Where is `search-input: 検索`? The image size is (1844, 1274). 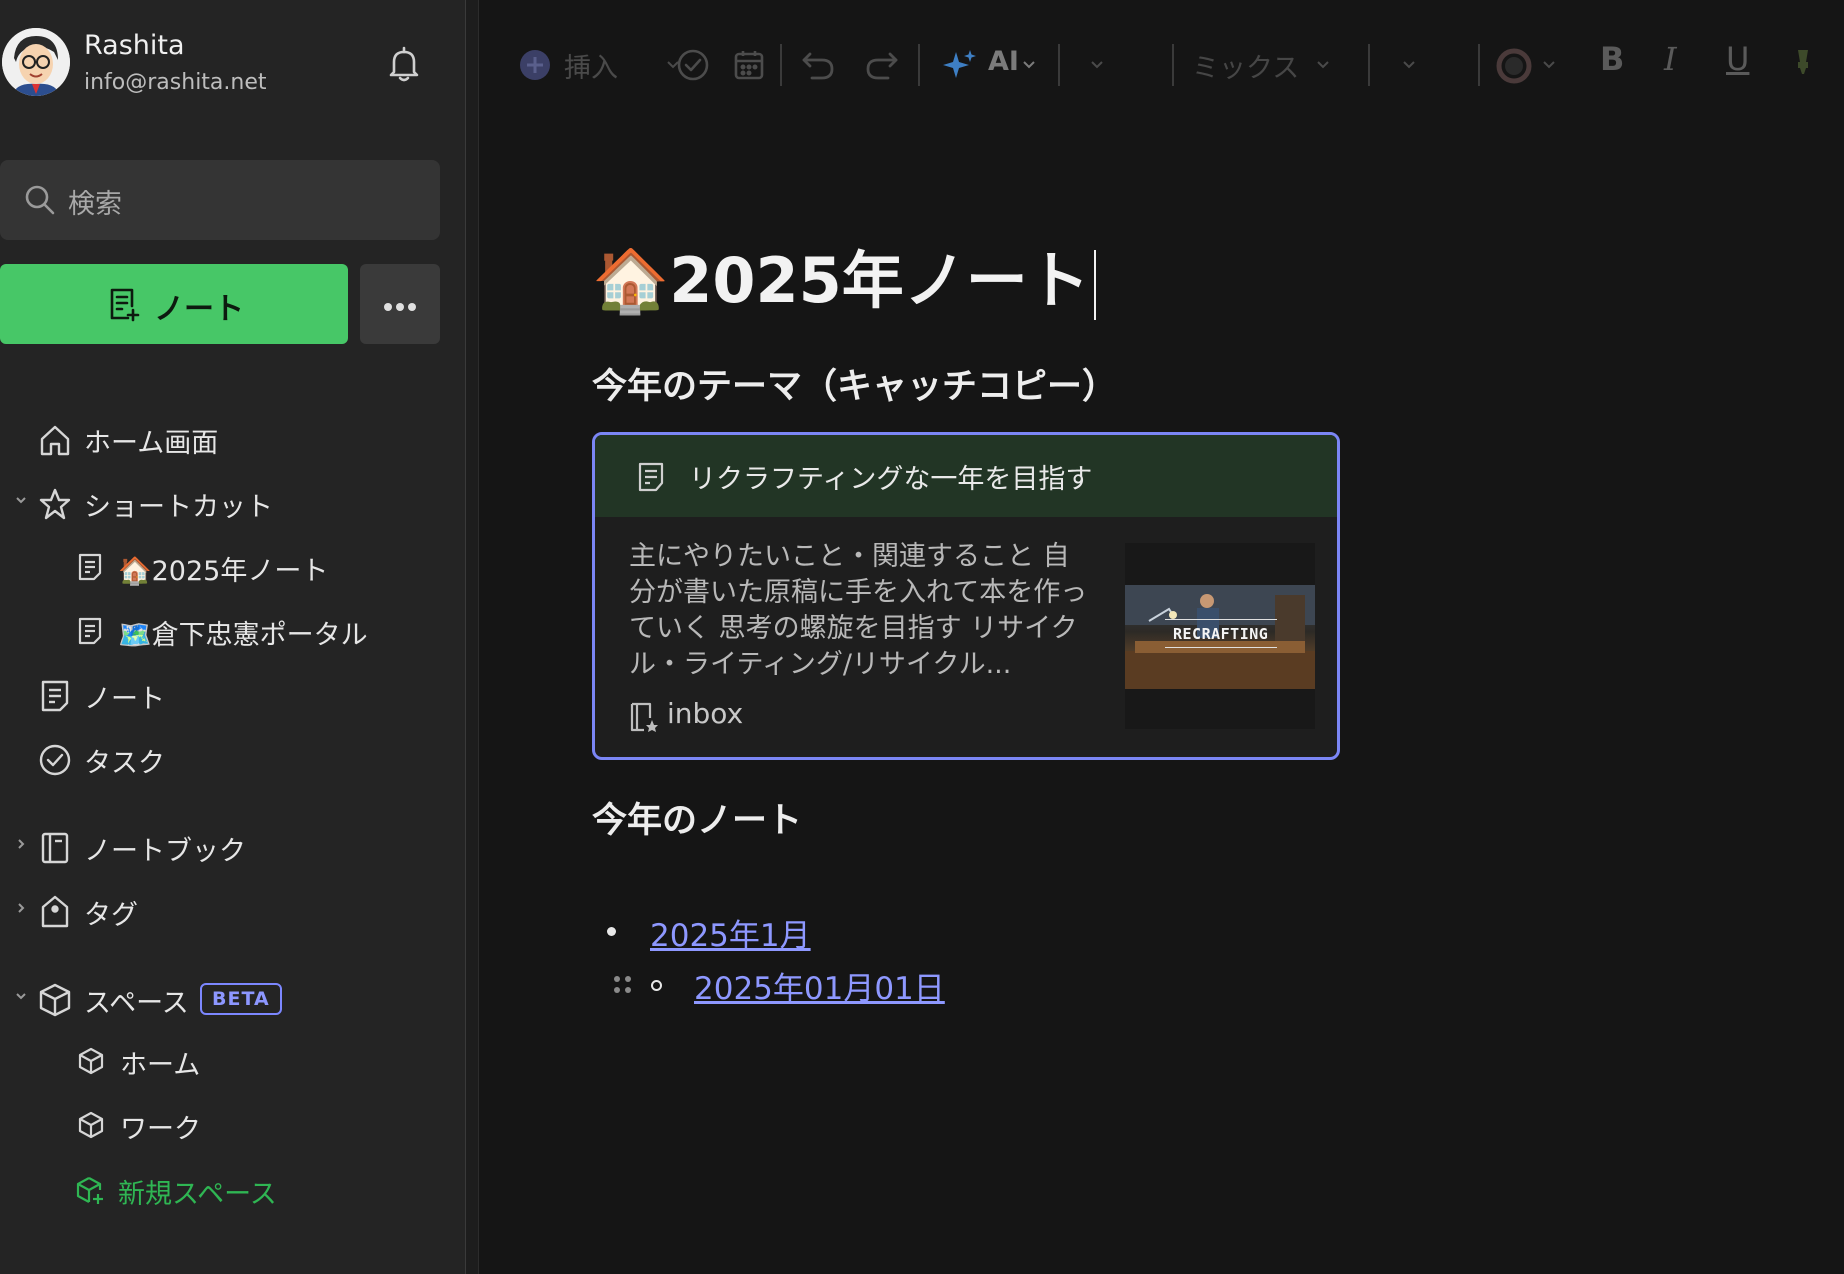
search-input: 検索 is located at coordinates (220, 200).